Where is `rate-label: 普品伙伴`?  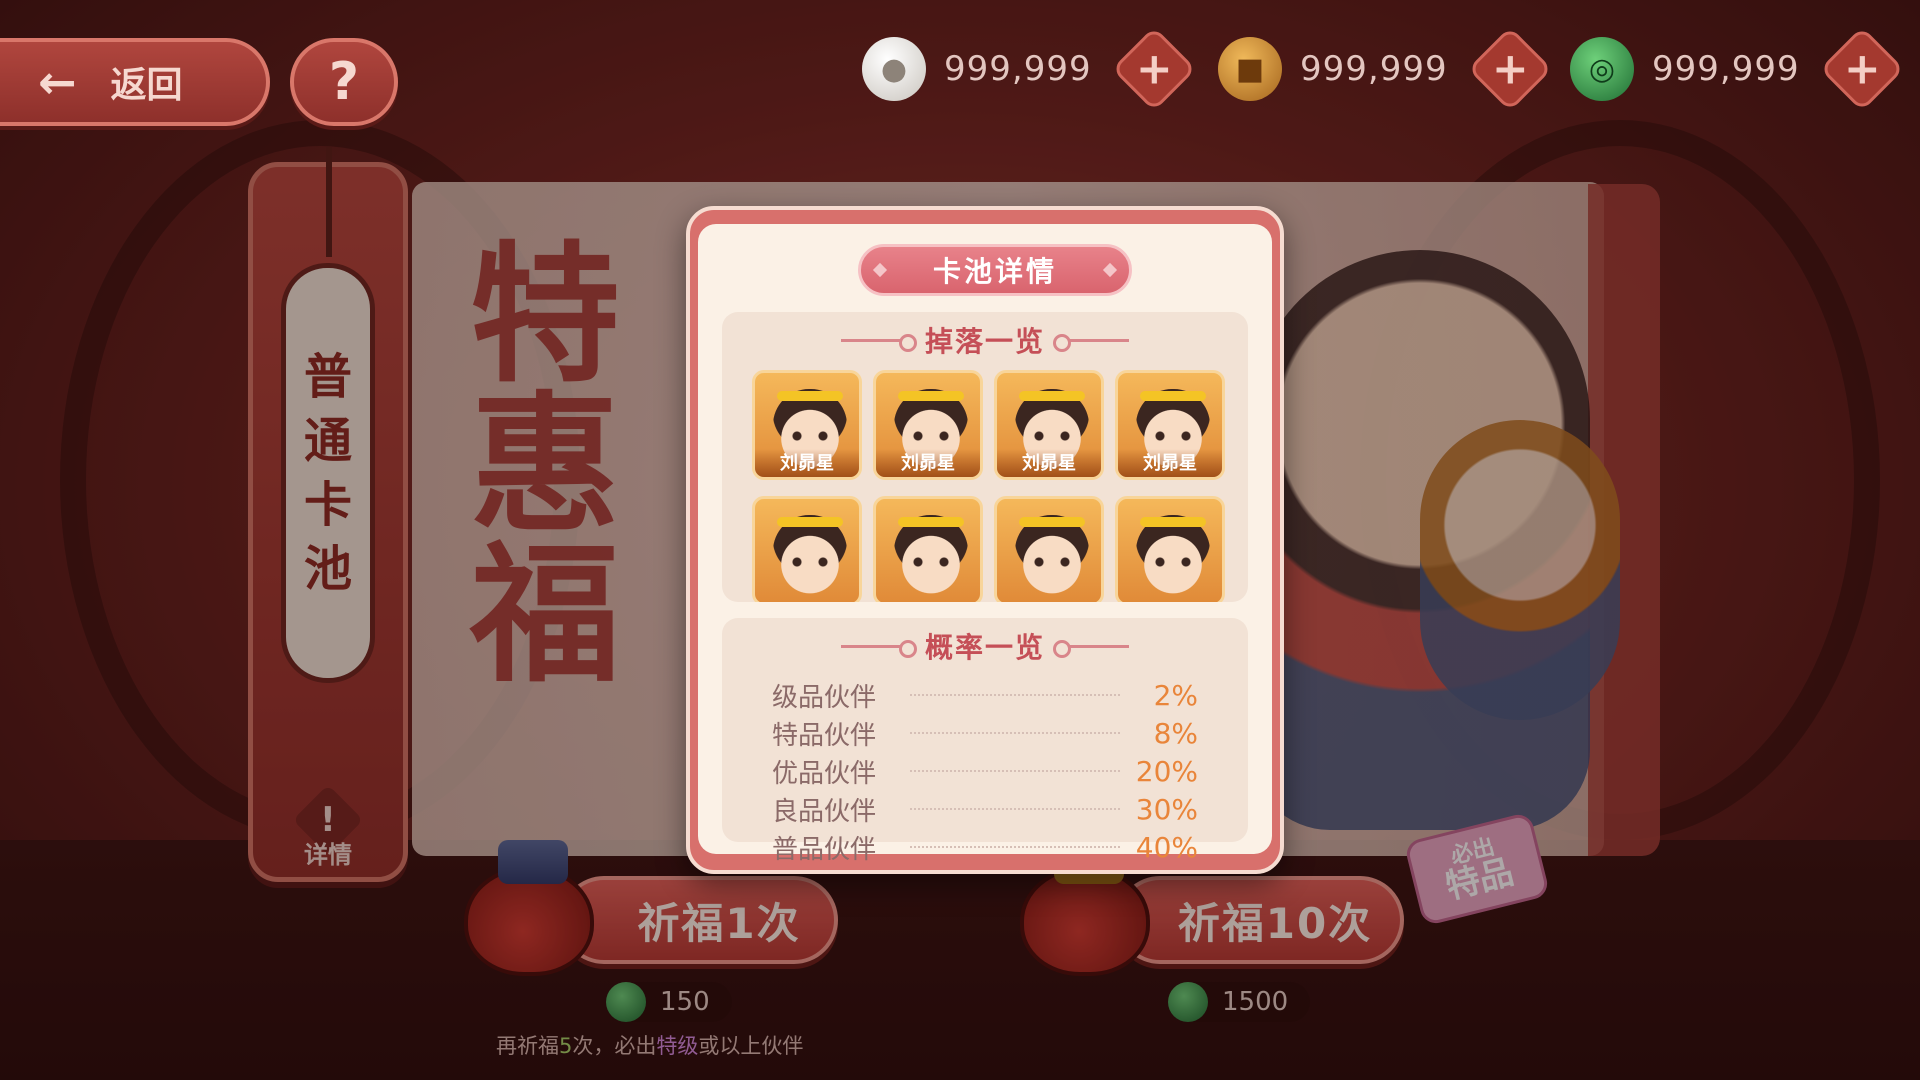 rate-label: 普品伙伴 is located at coordinates (824, 849).